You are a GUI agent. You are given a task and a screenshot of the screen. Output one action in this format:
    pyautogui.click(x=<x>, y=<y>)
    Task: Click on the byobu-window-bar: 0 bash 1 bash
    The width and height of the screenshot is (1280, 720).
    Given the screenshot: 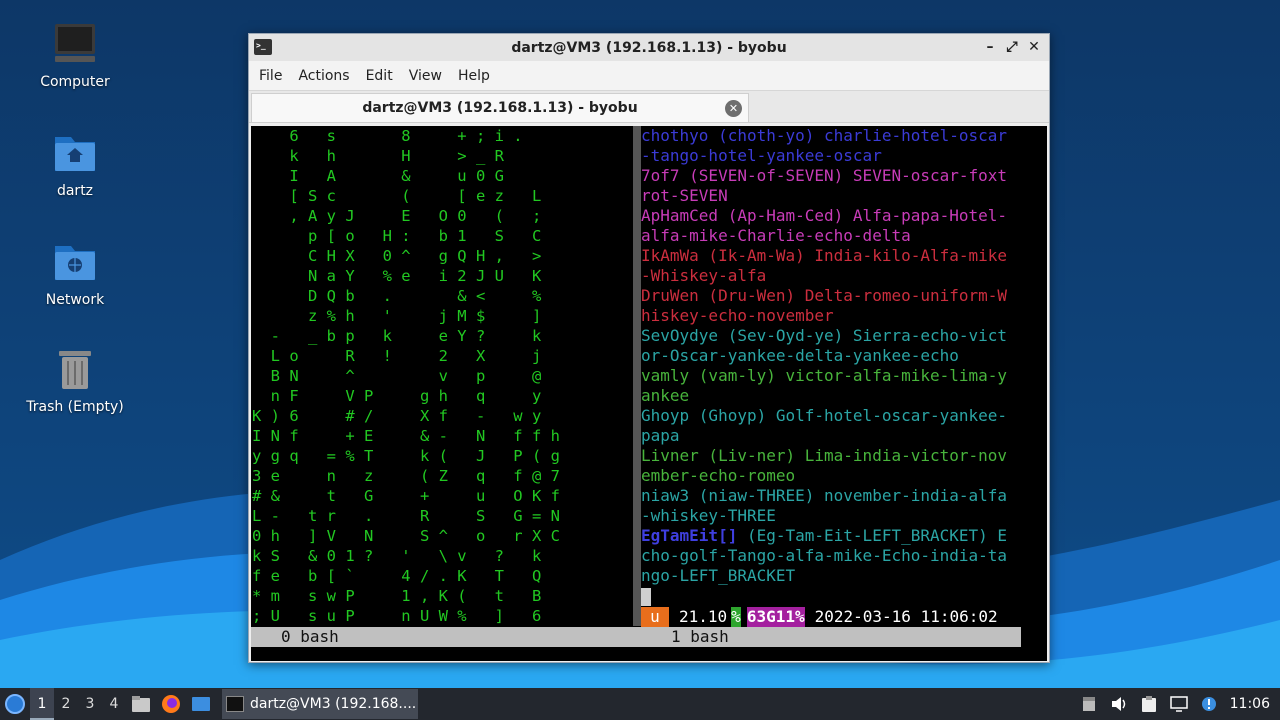 What is the action you would take?
    pyautogui.click(x=636, y=637)
    